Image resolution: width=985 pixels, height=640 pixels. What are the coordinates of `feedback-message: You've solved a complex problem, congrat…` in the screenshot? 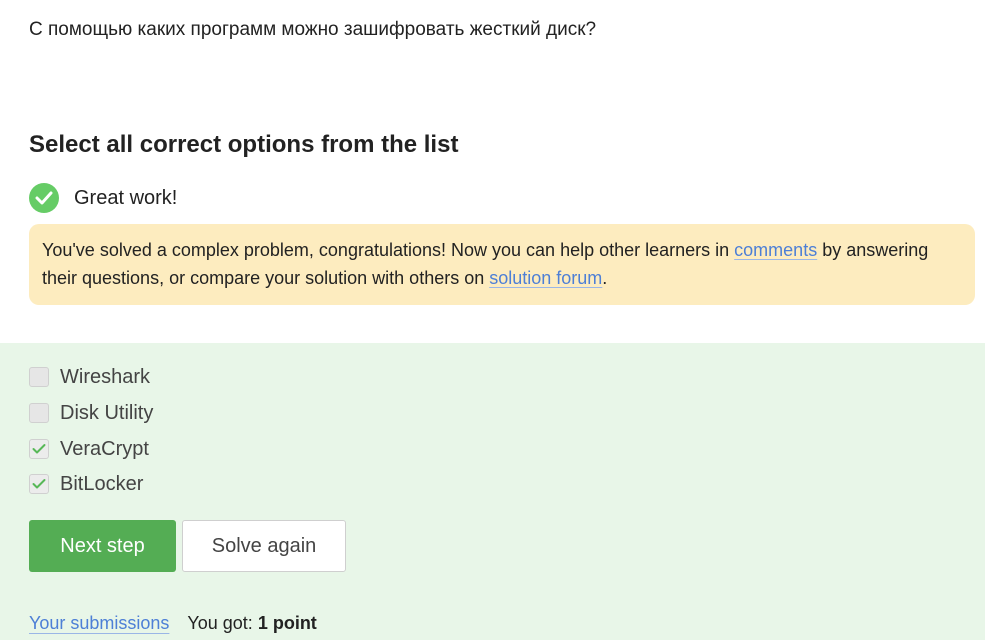 It's located at (502, 264).